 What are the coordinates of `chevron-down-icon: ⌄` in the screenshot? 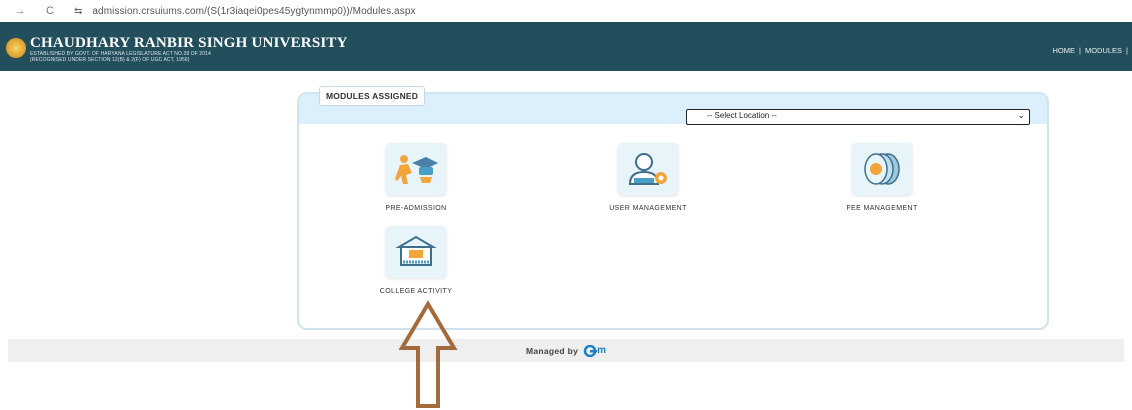 It's located at (1021, 115).